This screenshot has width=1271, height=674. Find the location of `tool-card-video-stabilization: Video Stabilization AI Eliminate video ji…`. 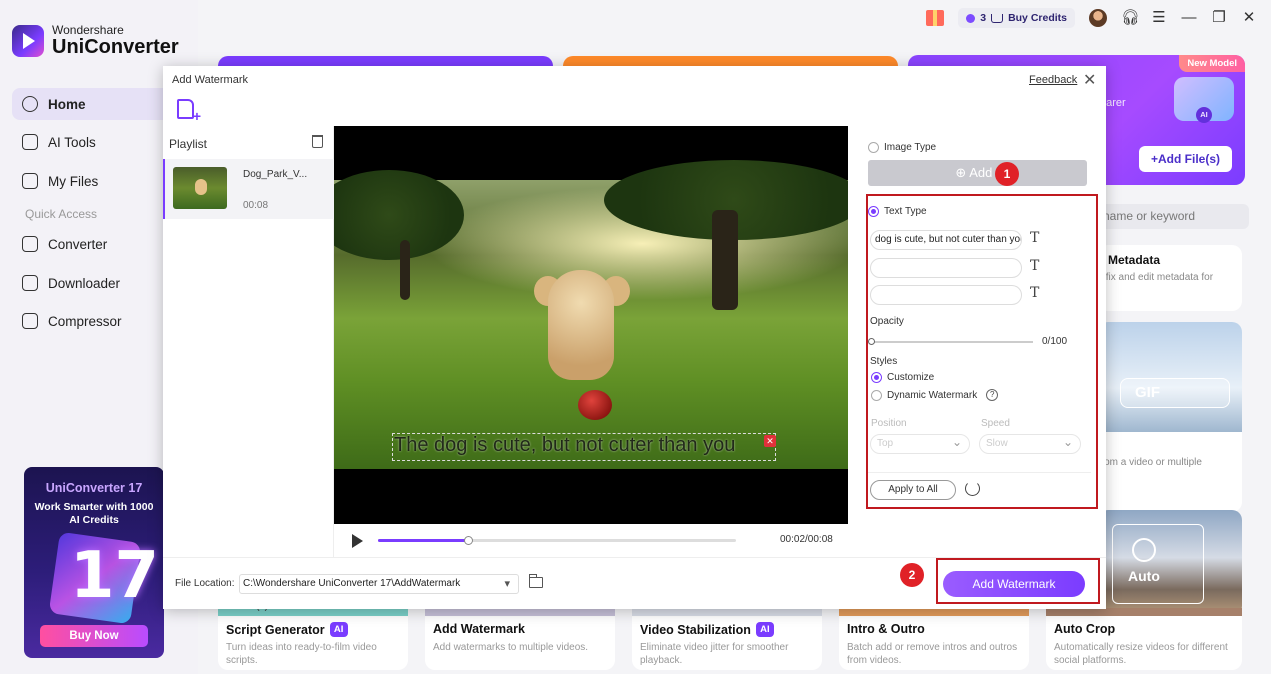

tool-card-video-stabilization: Video Stabilization AI Eliminate video ji… is located at coordinates (727, 639).